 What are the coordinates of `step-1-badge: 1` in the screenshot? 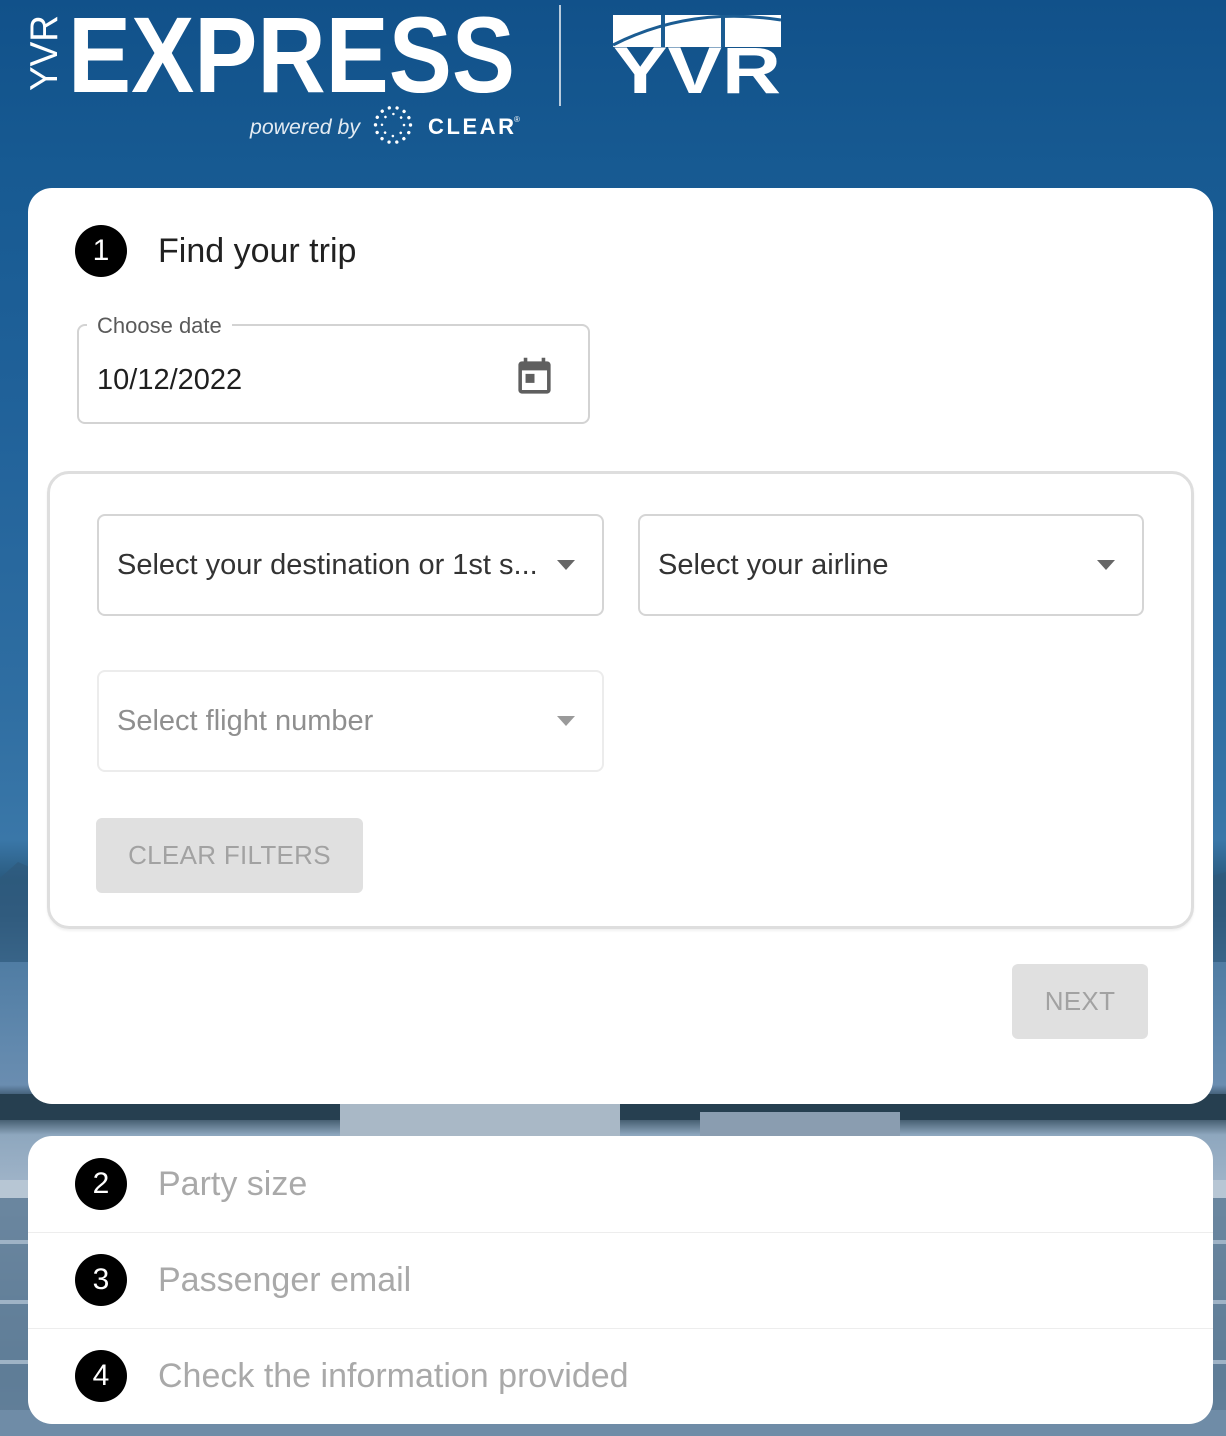 It's located at (101, 251).